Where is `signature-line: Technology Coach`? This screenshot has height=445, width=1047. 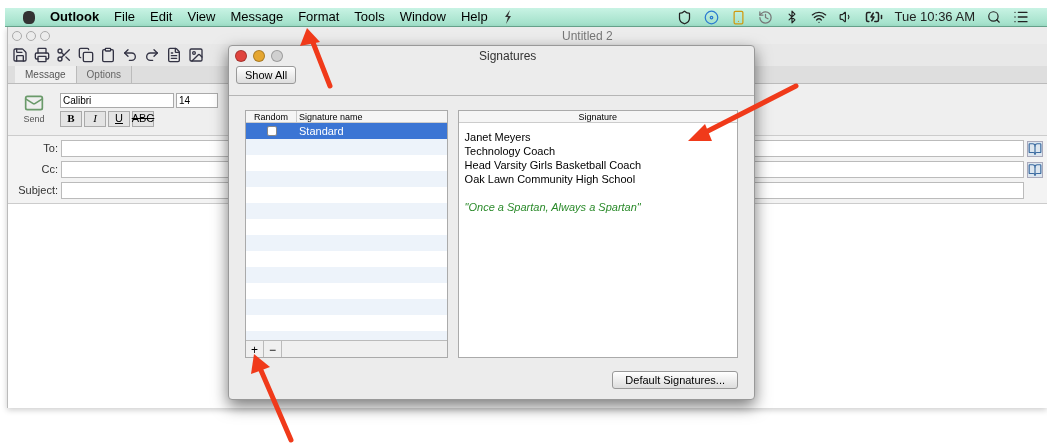
signature-line: Technology Coach is located at coordinates (510, 151).